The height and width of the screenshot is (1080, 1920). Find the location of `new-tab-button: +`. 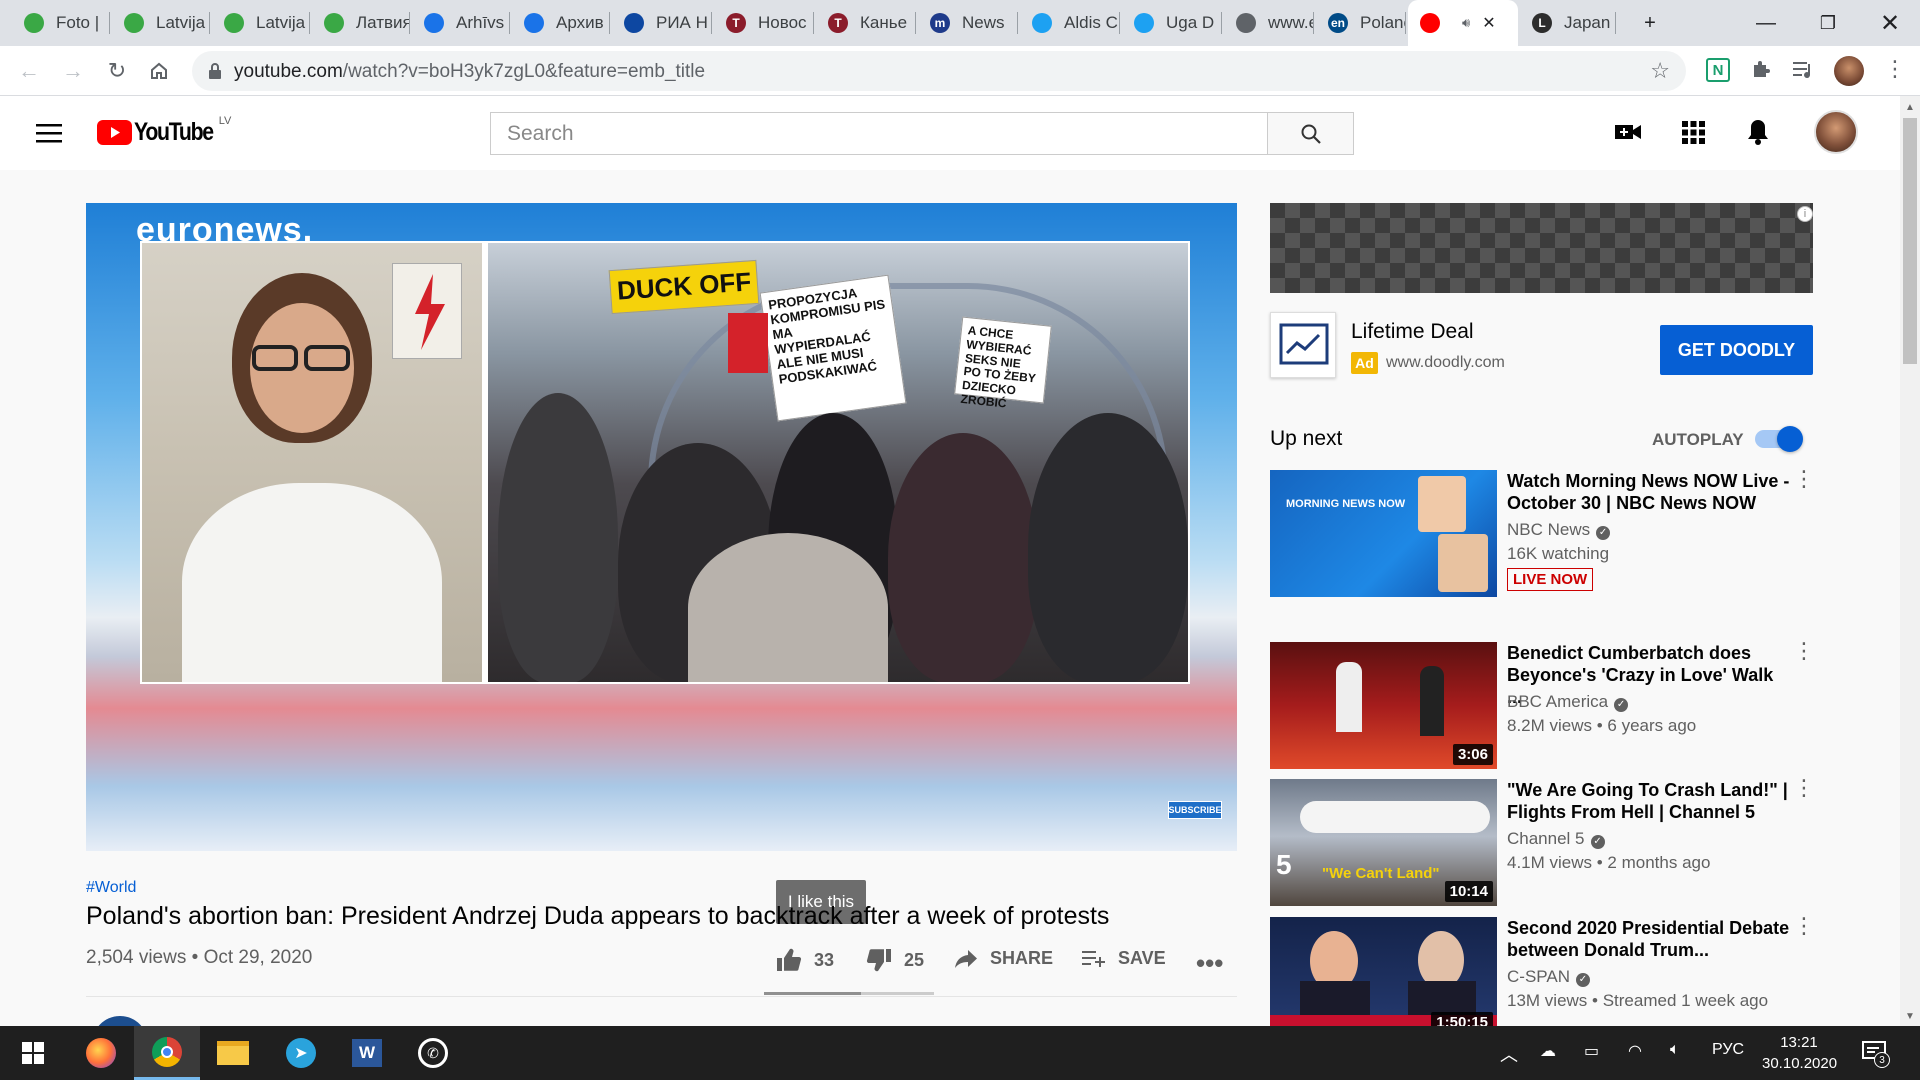

new-tab-button: + is located at coordinates (1650, 23).